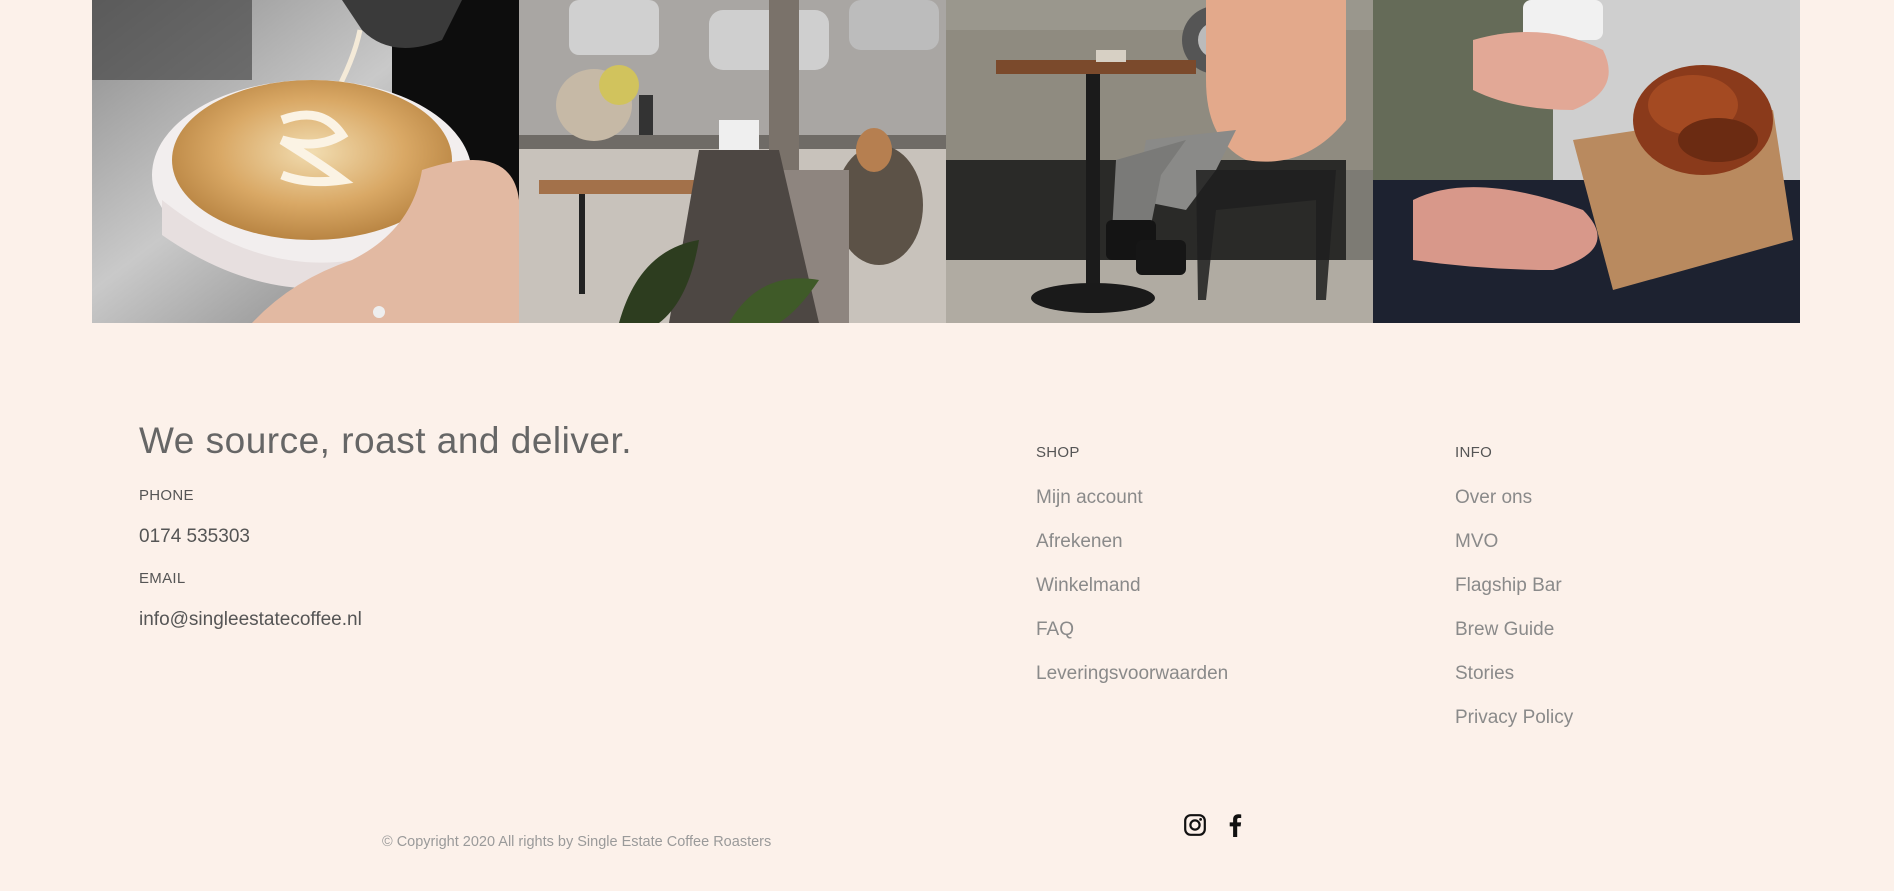  What do you see at coordinates (1514, 641) in the screenshot?
I see `list-item: Brew Guide` at bounding box center [1514, 641].